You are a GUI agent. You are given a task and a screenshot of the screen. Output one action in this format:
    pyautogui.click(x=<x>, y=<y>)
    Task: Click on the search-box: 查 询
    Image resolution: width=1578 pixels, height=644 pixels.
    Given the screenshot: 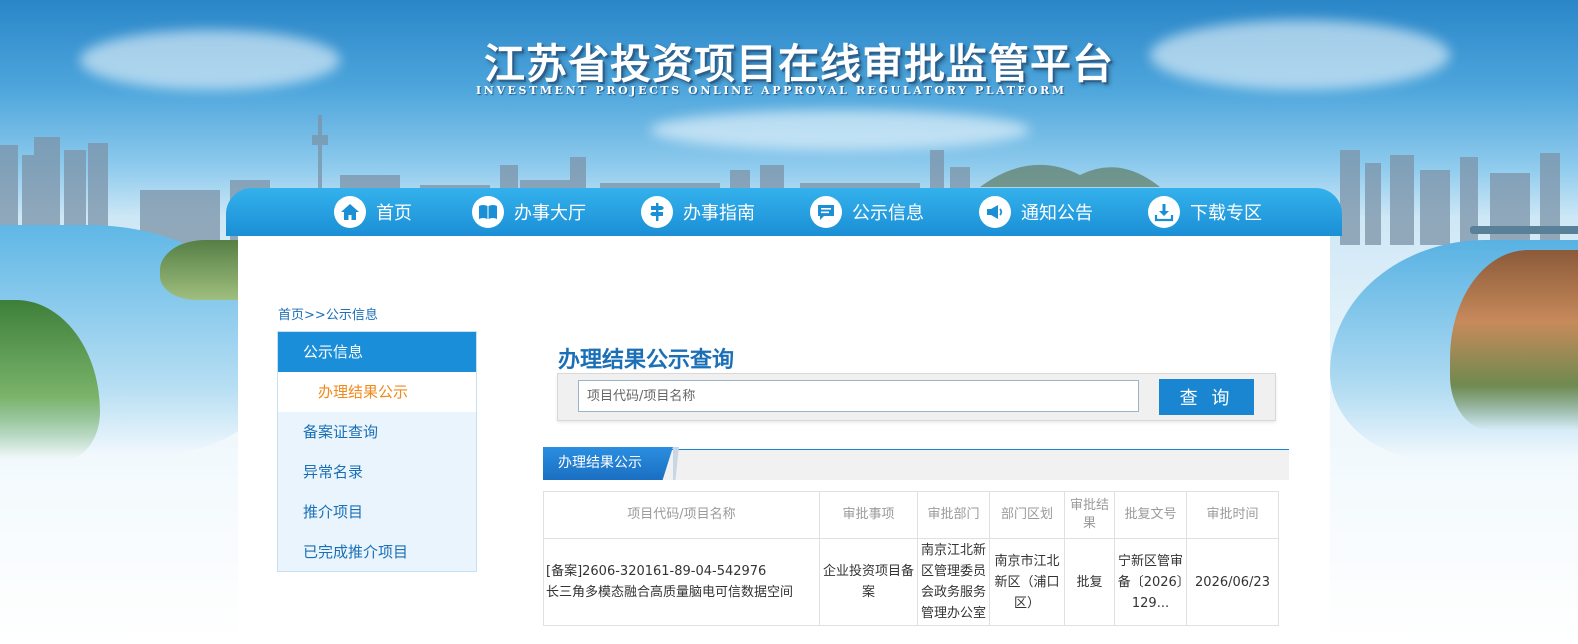 What is the action you would take?
    pyautogui.click(x=916, y=397)
    